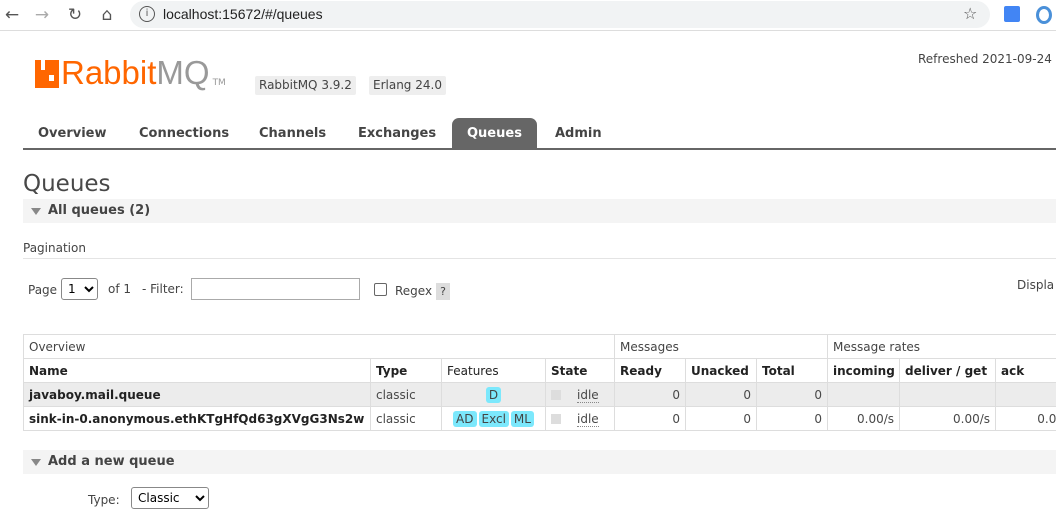 This screenshot has height=515, width=1056. Describe the element at coordinates (67, 184) in the screenshot. I see `page-title: Queues` at that location.